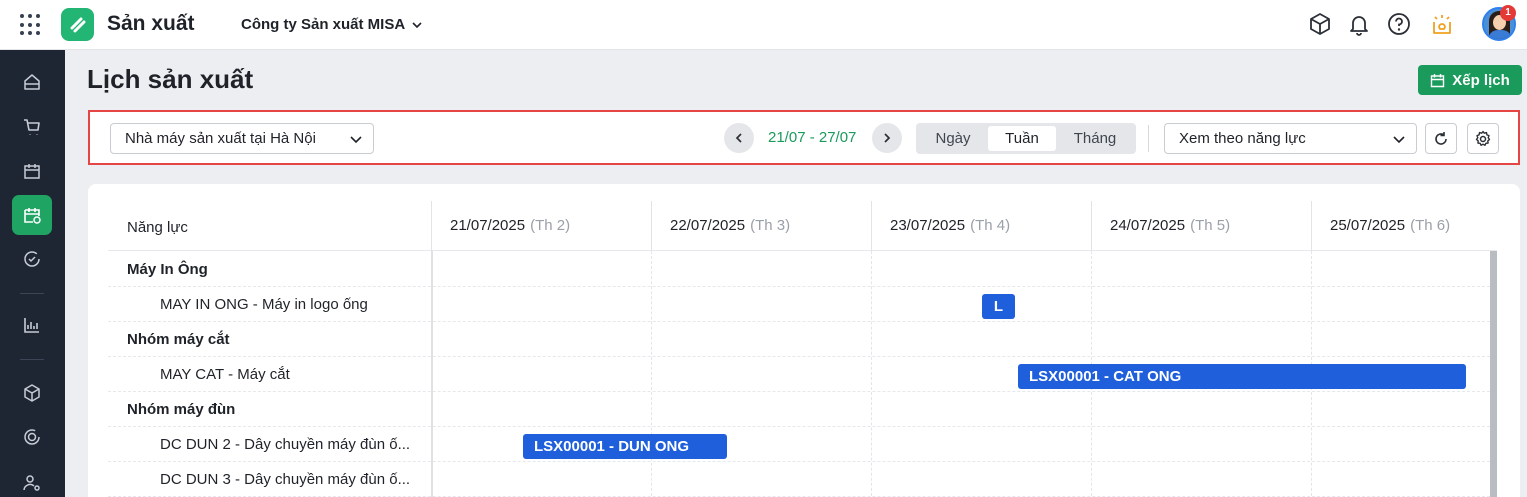  I want to click on toolbar-divider, so click(1148, 138).